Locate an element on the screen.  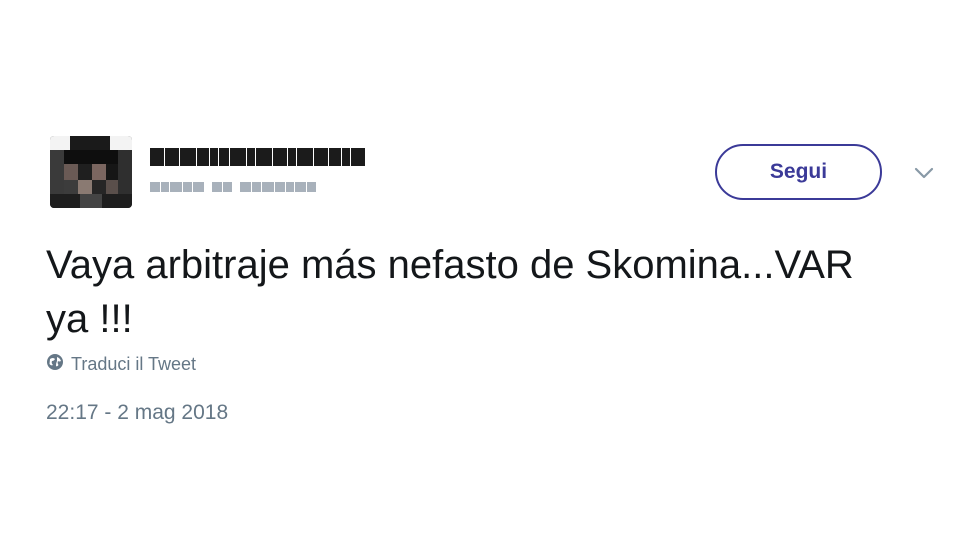
follow-button: Segui is located at coordinates (798, 172).